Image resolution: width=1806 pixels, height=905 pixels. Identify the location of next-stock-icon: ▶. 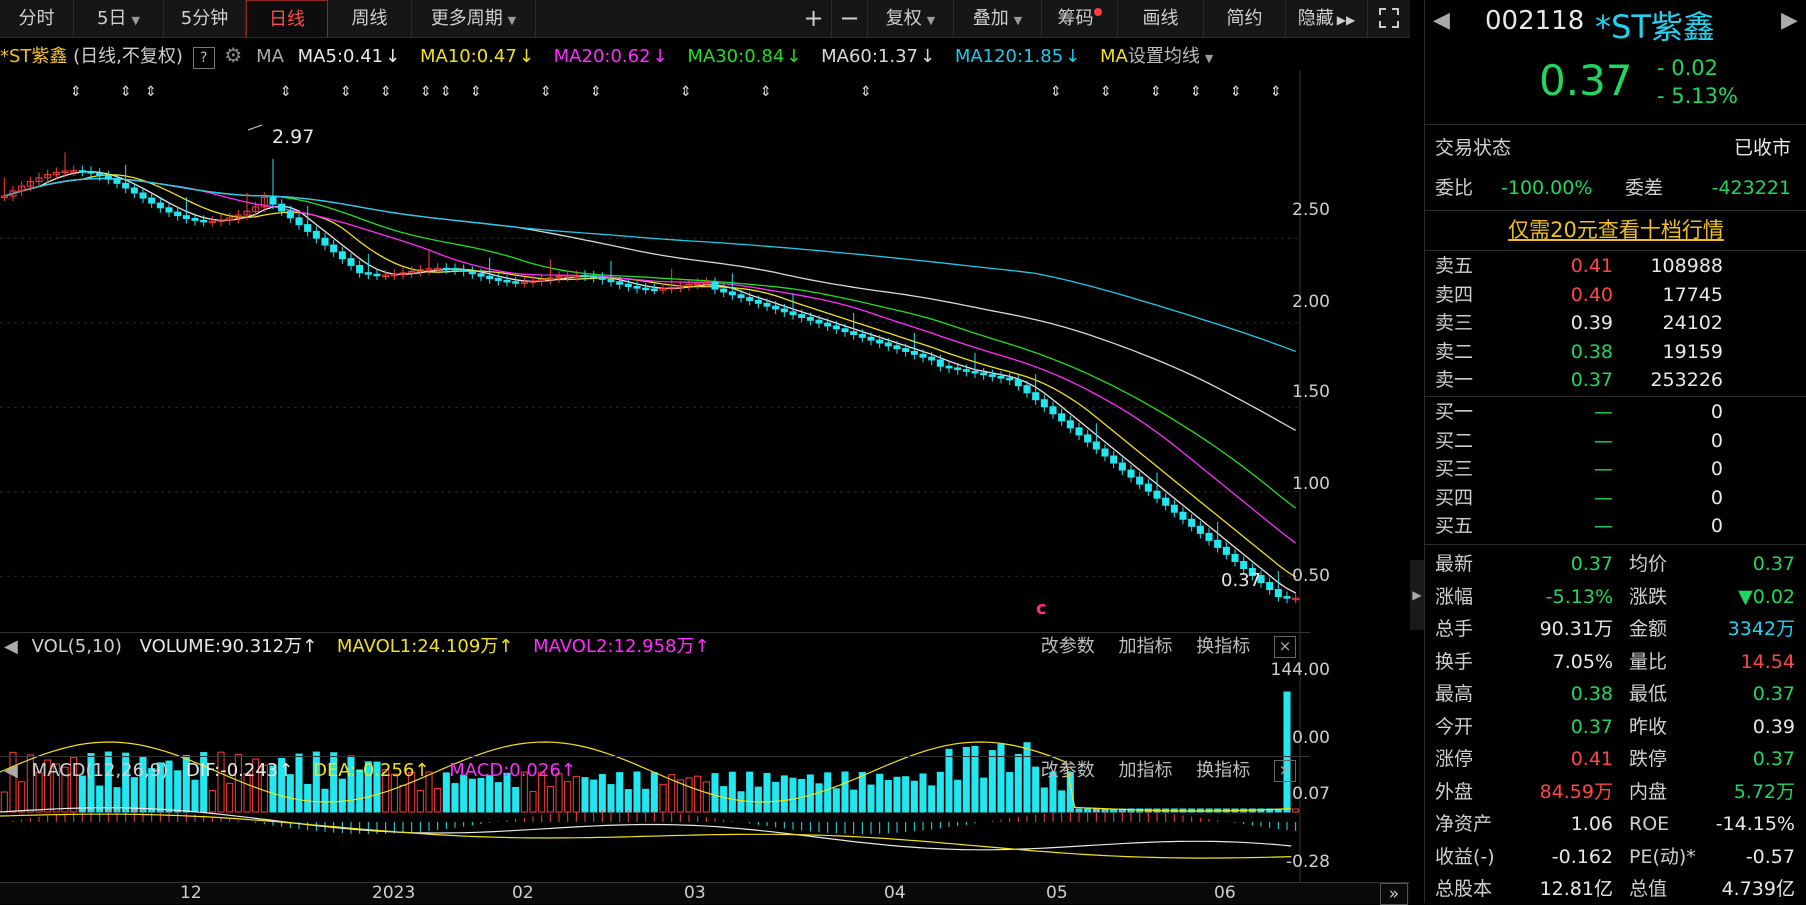
(1789, 20).